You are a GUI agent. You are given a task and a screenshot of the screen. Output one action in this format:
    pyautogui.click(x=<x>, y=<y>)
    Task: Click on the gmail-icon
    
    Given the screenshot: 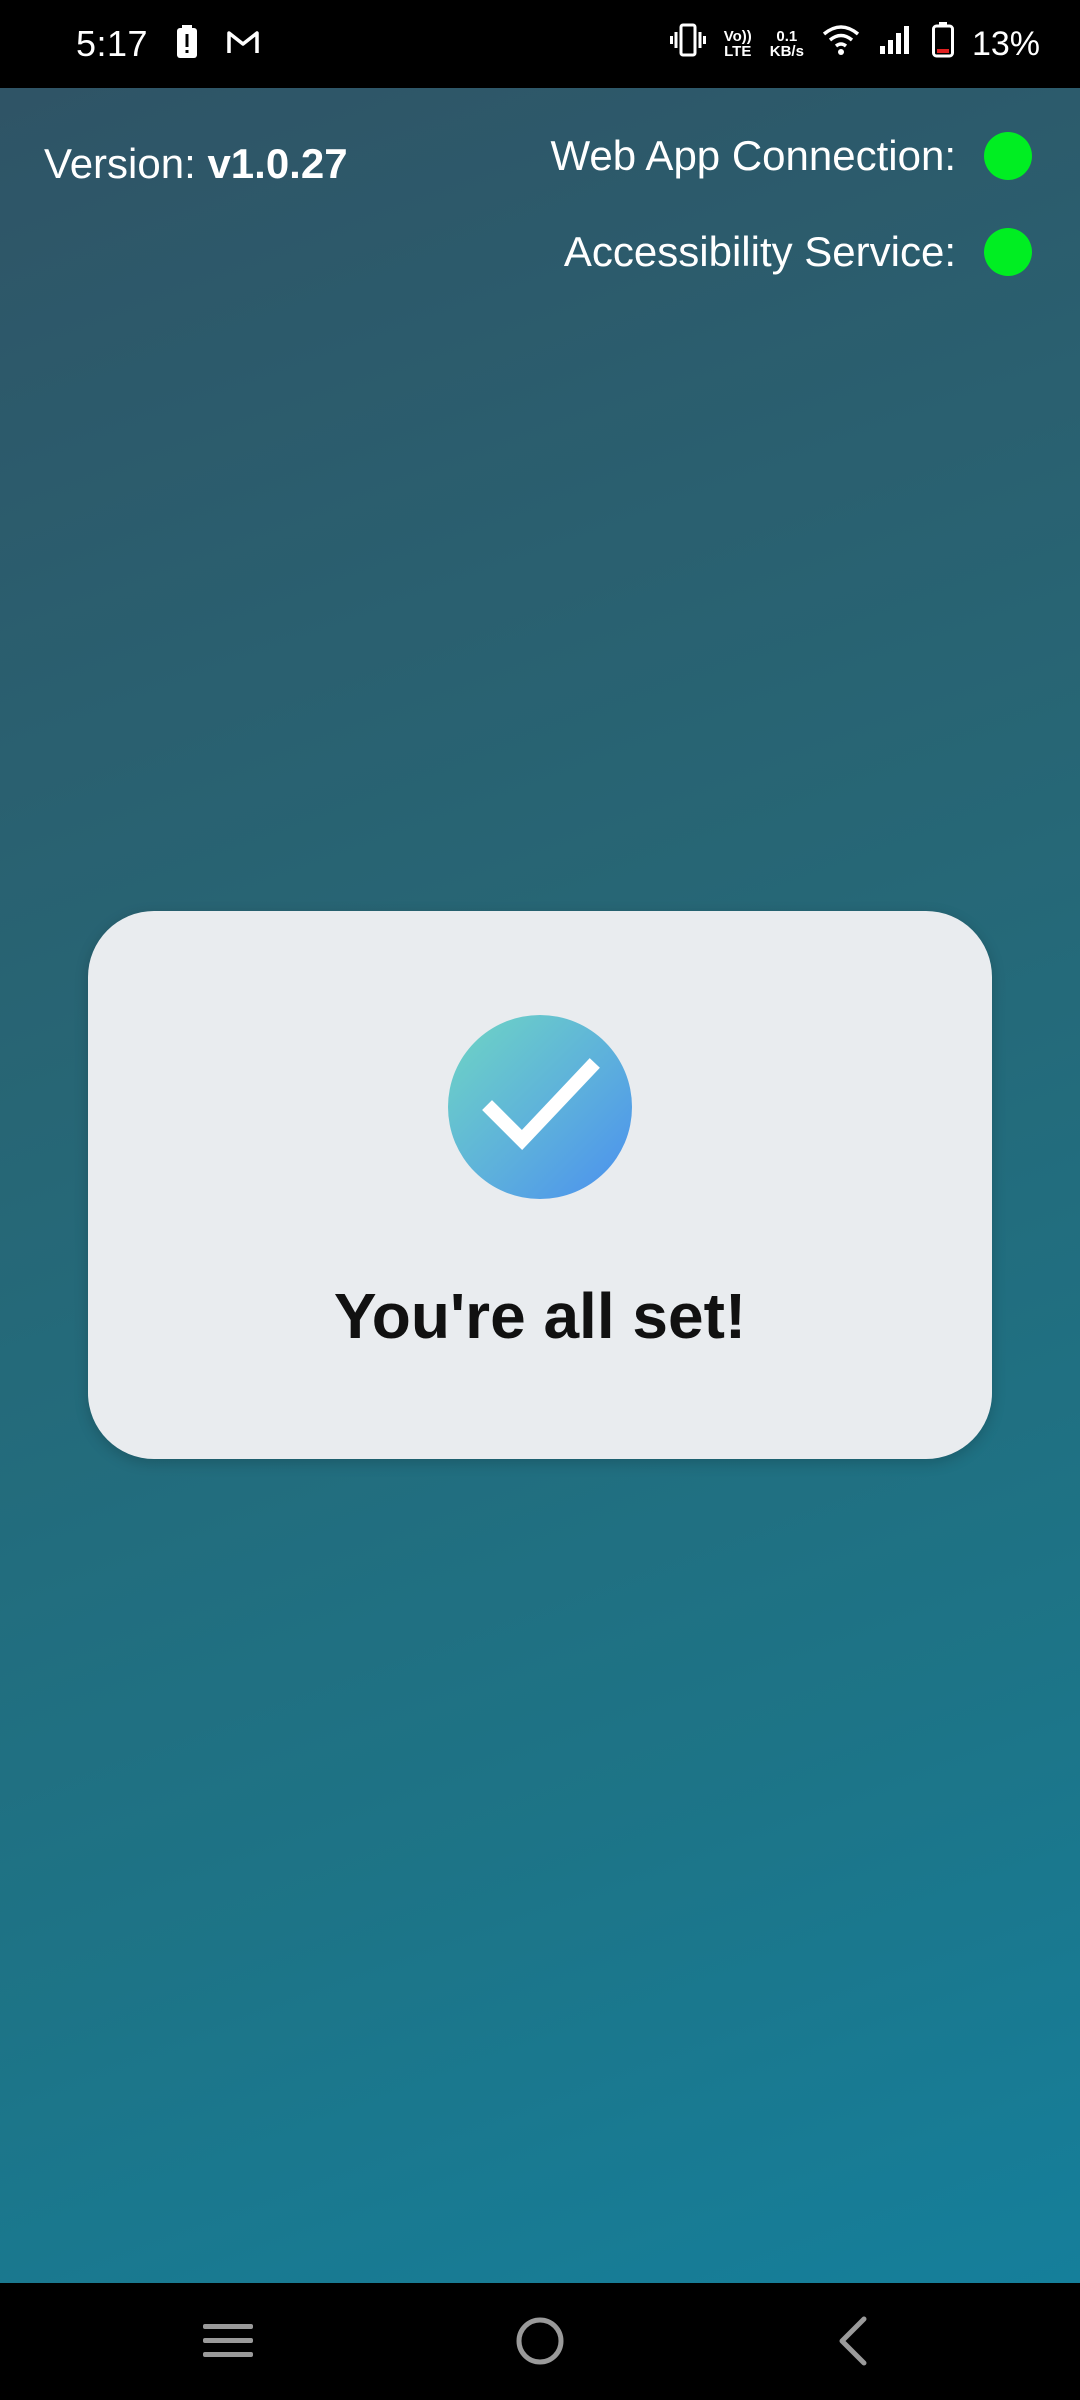 What is the action you would take?
    pyautogui.click(x=243, y=44)
    